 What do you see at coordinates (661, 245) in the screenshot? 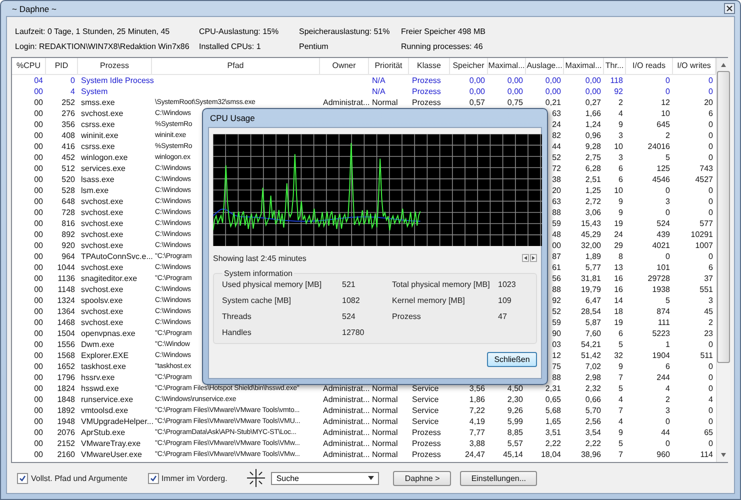
I see `table-cell: 4021` at bounding box center [661, 245].